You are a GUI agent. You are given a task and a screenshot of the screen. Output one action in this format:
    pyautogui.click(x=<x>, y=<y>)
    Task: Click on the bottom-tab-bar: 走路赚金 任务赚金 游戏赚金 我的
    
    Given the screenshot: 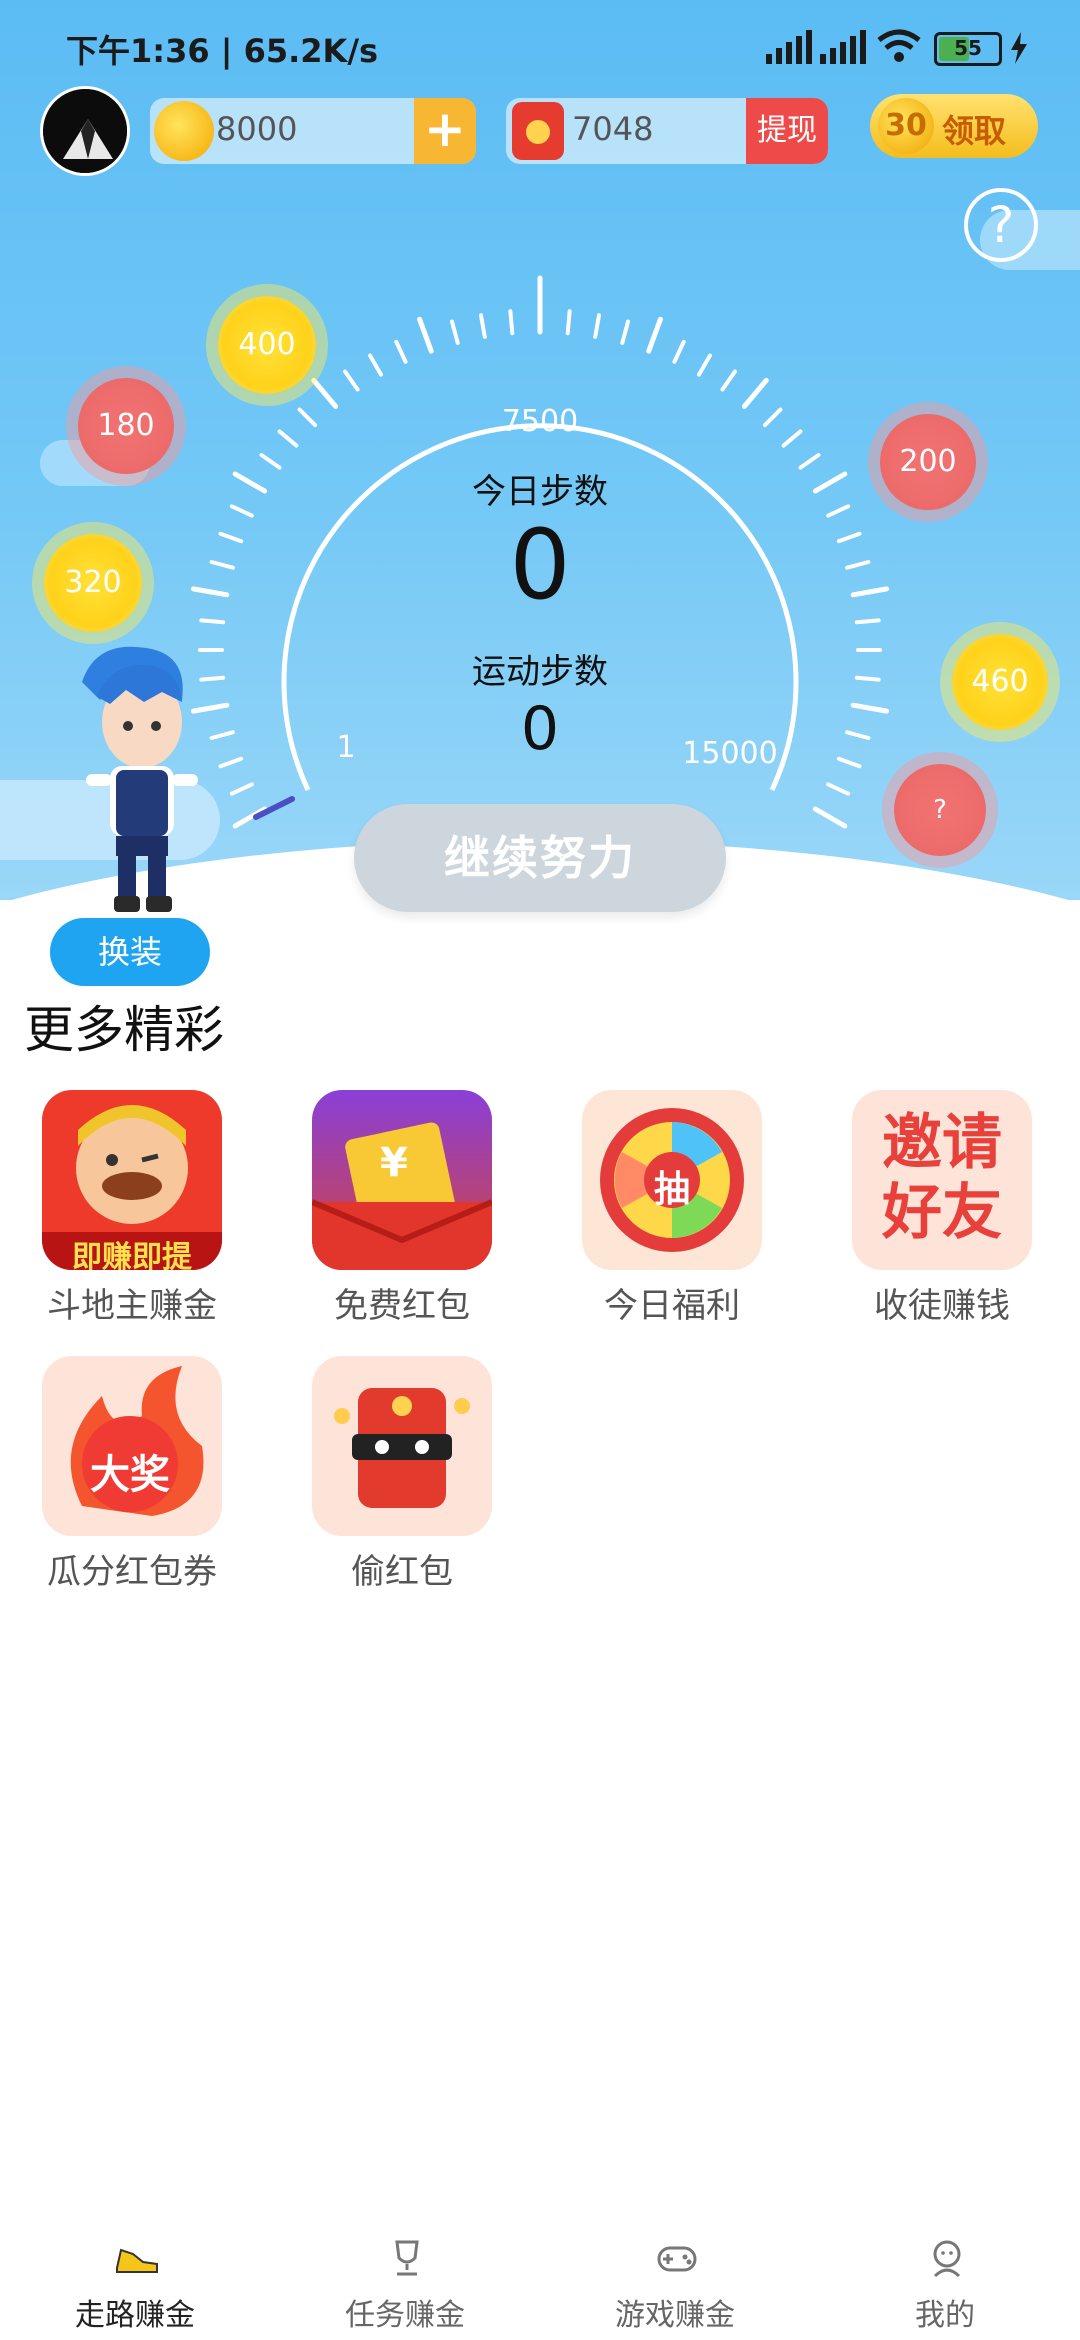 What is the action you would take?
    pyautogui.click(x=540, y=2280)
    